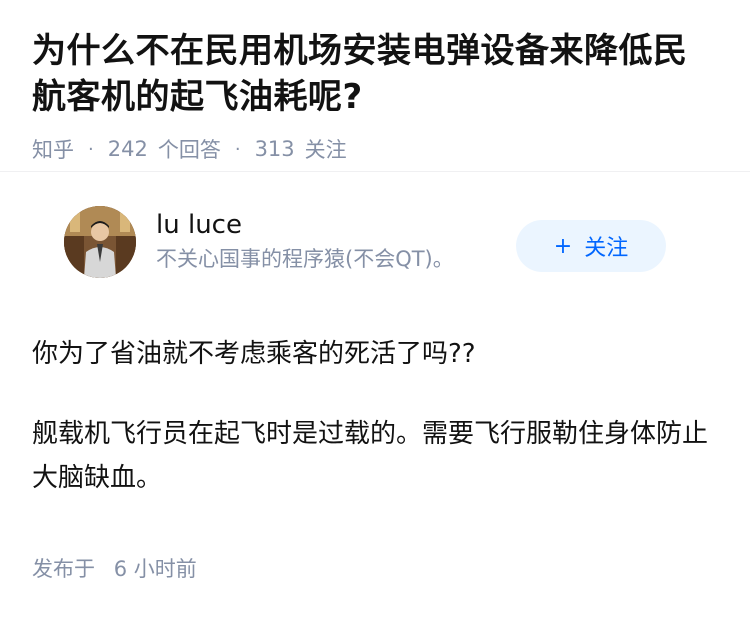  What do you see at coordinates (375, 149) in the screenshot?
I see `question-meta: 知乎 · 242 个回答 · 313 关注` at bounding box center [375, 149].